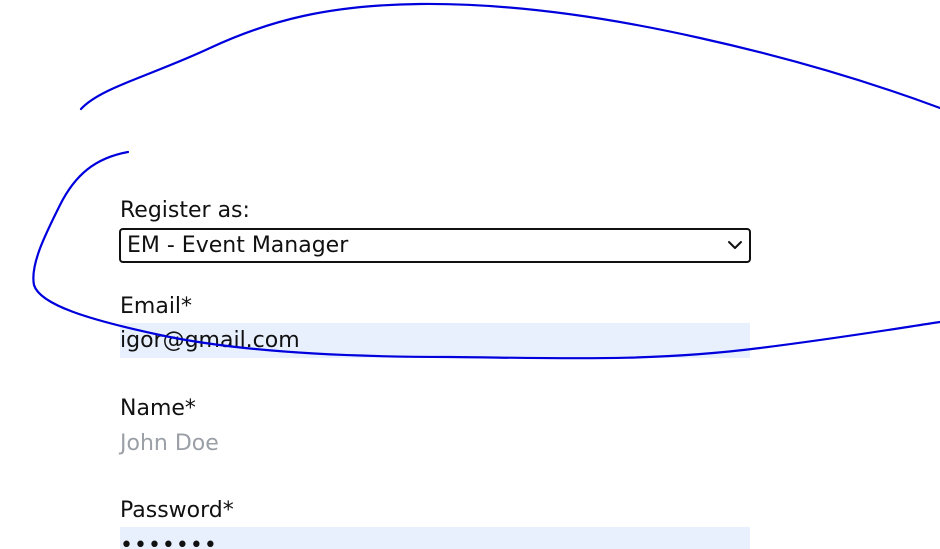 This screenshot has width=940, height=549. Describe the element at coordinates (435, 538) in the screenshot. I see `password-field: •••••••` at that location.